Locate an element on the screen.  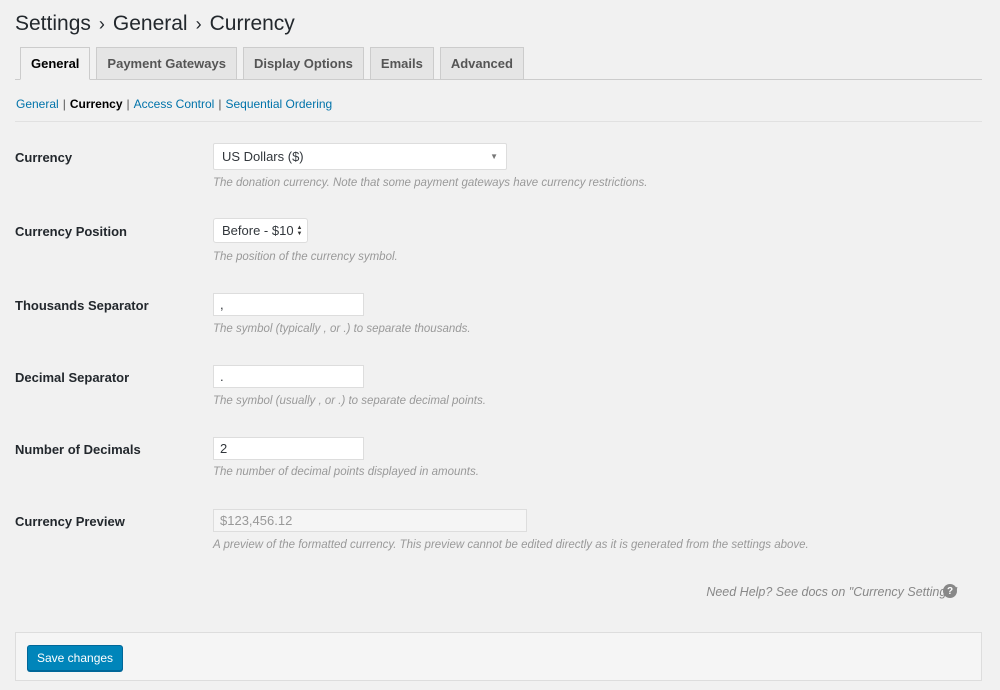
currency-position-value: Before - $10 is located at coordinates (258, 230).